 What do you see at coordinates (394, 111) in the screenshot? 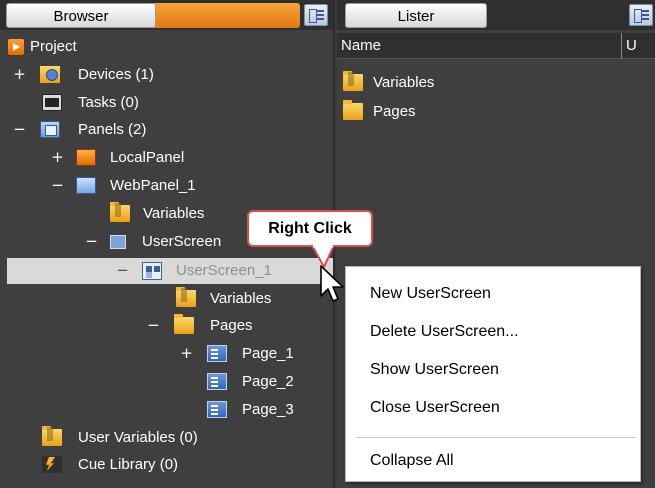
I see `lister-item-label: Pages` at bounding box center [394, 111].